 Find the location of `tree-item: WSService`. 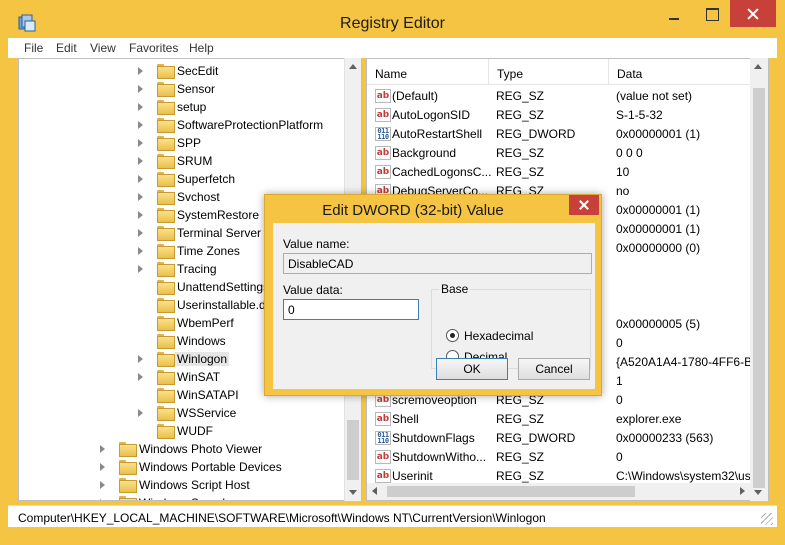

tree-item: WSService is located at coordinates (189, 413).